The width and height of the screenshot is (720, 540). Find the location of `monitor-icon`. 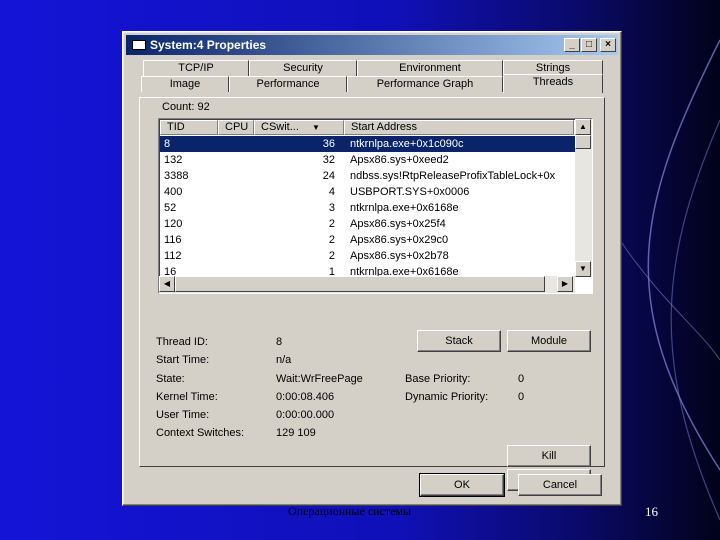

monitor-icon is located at coordinates (139, 45).